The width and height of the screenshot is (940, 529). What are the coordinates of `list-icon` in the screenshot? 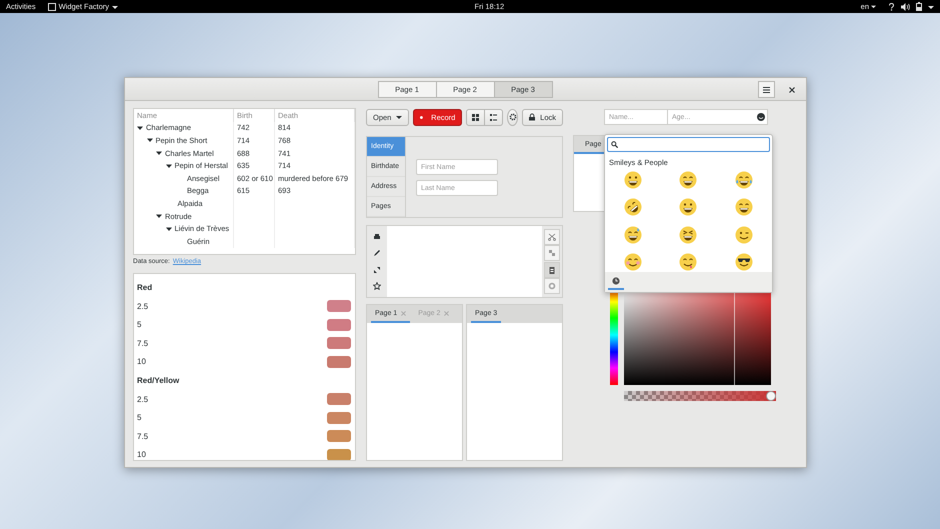 It's located at (494, 117).